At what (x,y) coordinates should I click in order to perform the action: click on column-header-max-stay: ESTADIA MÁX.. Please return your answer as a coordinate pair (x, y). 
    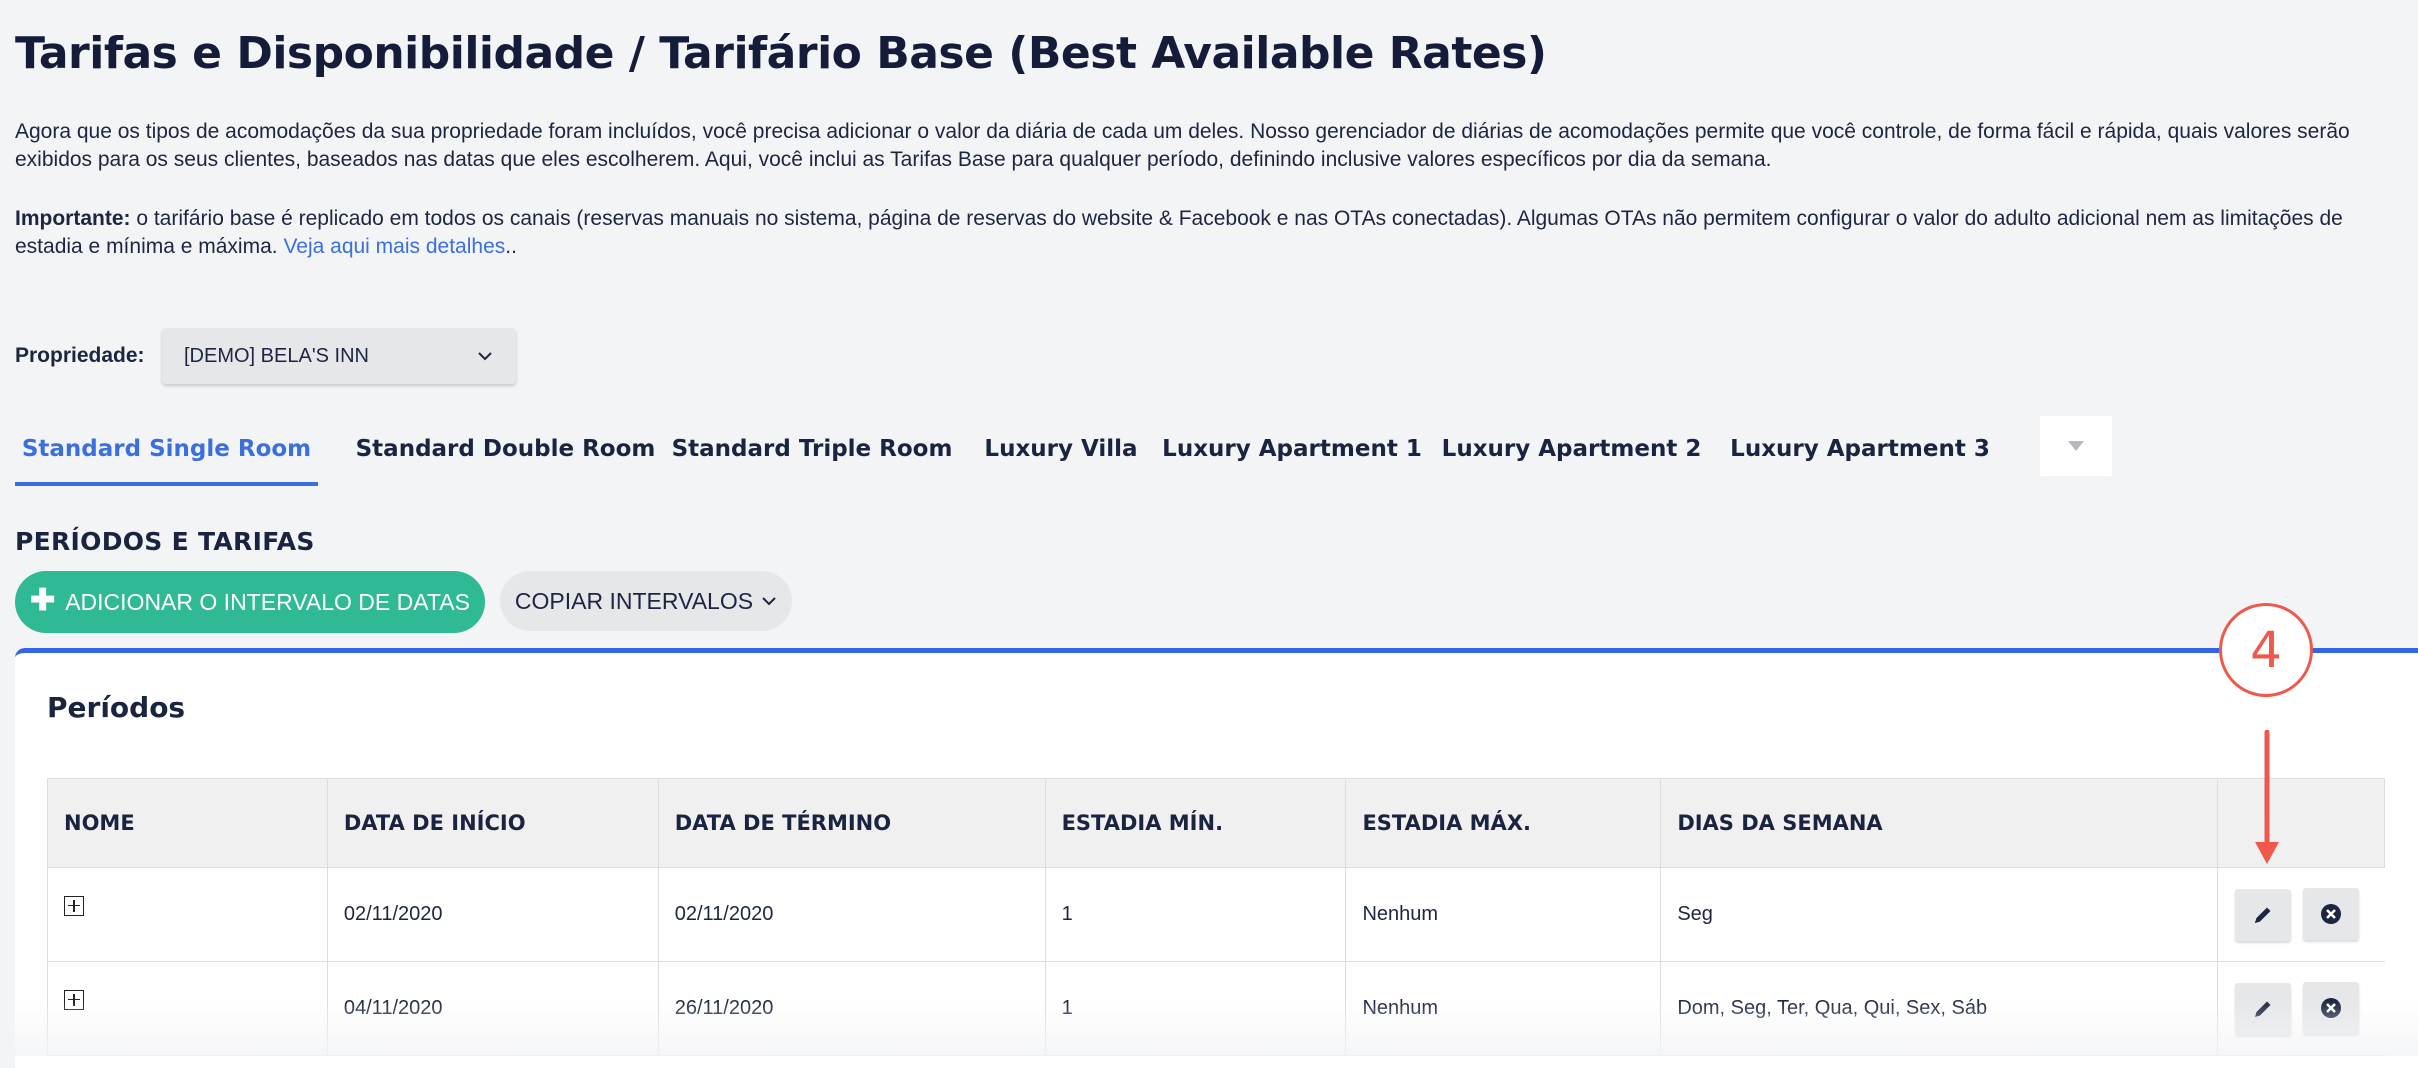
    Looking at the image, I should click on (1503, 823).